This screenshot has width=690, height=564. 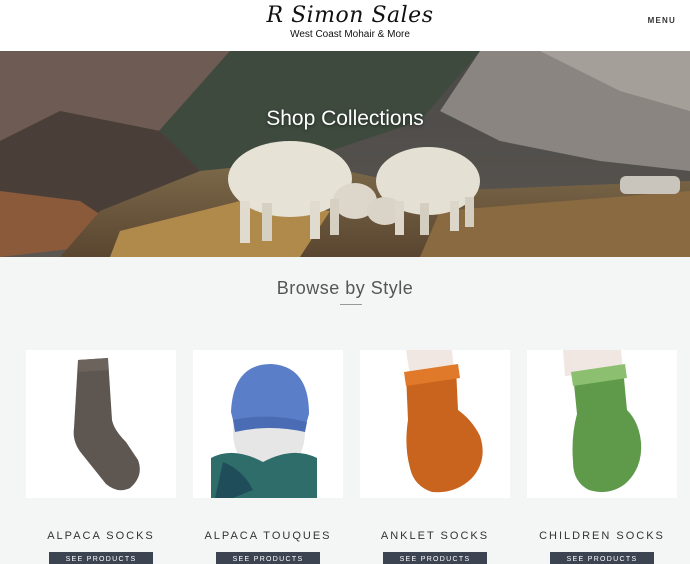 I want to click on product-card-alpaca-touques: ALPACA TOUQUES SEE PRODUCTS, so click(x=268, y=457).